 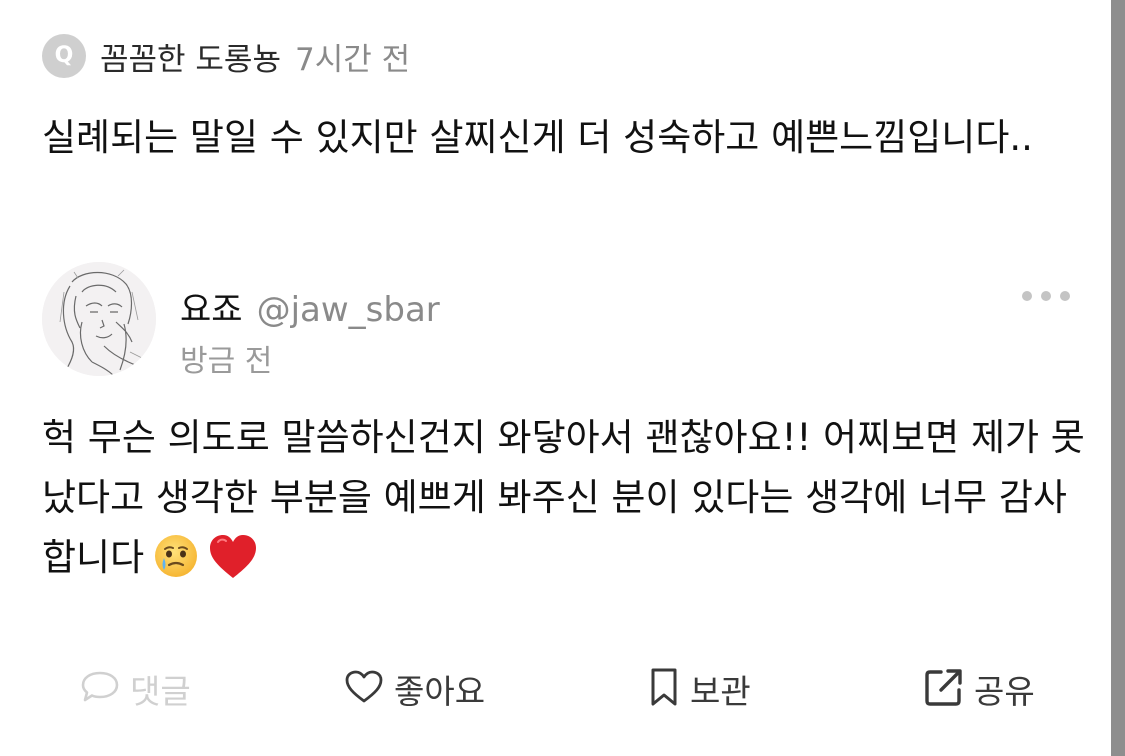 What do you see at coordinates (364, 689) in the screenshot?
I see `heart-outline-icon` at bounding box center [364, 689].